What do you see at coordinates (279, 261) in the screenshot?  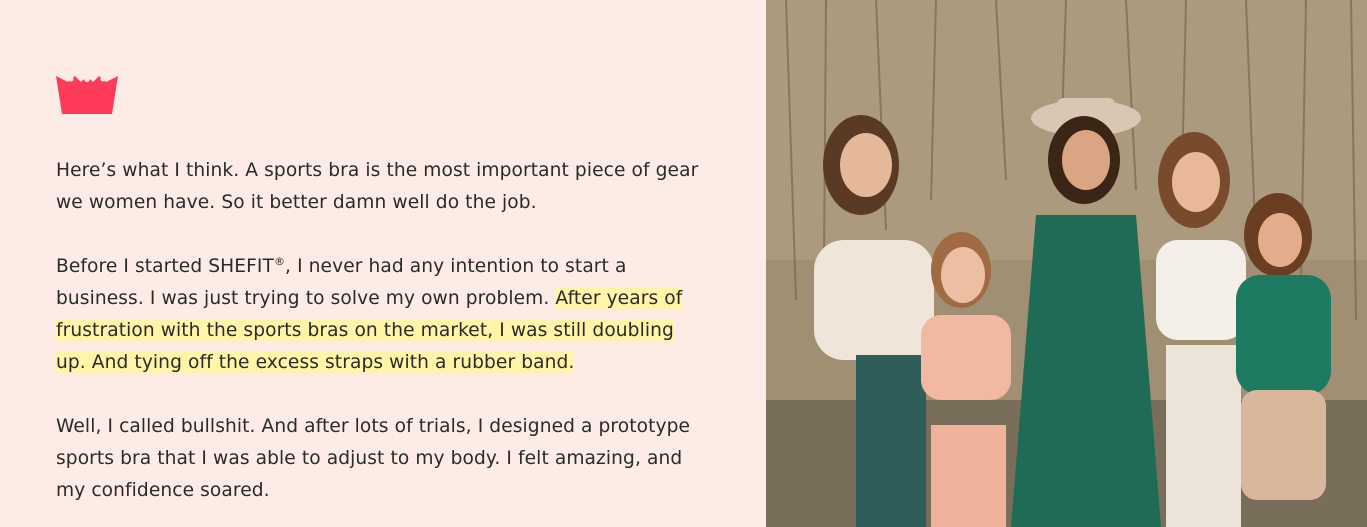 I see `registered-mark: ®` at bounding box center [279, 261].